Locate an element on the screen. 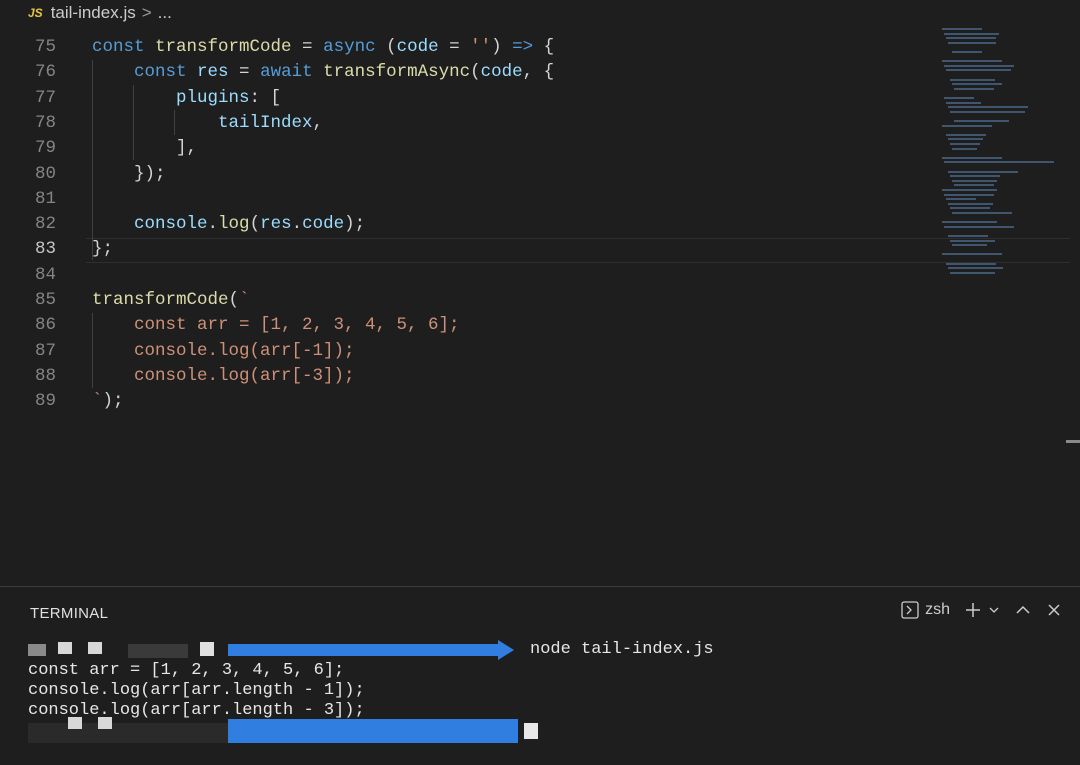 The image size is (1080, 765). minimap is located at coordinates (1005, 156).